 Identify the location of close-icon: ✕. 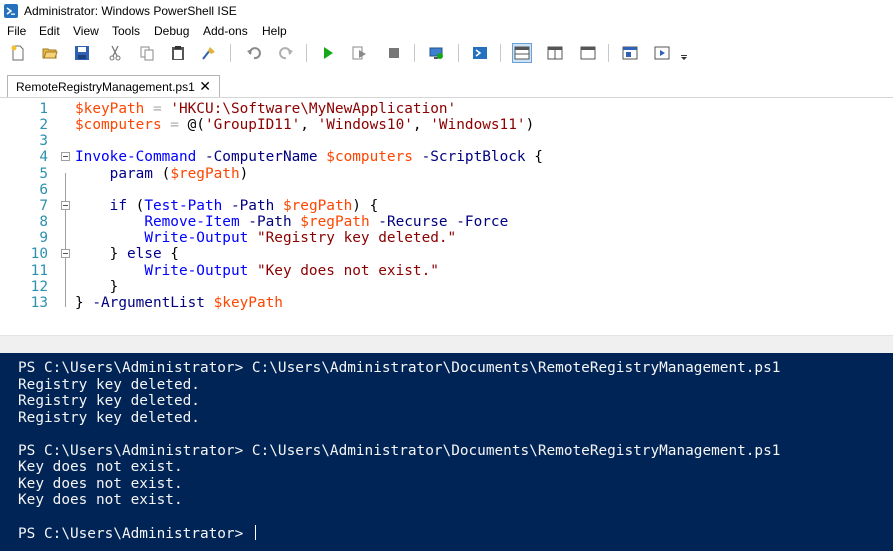
(205, 86).